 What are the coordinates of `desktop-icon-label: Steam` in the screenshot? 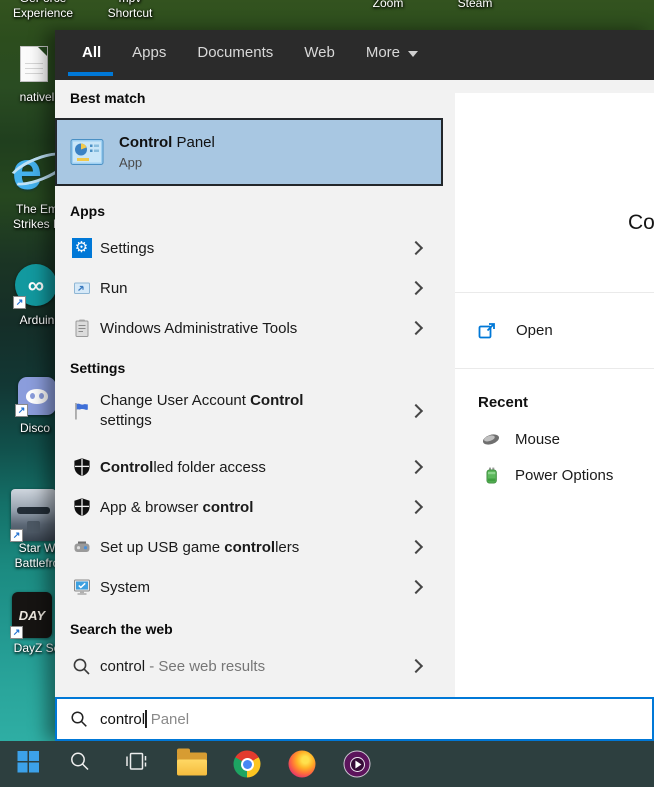 It's located at (475, 5).